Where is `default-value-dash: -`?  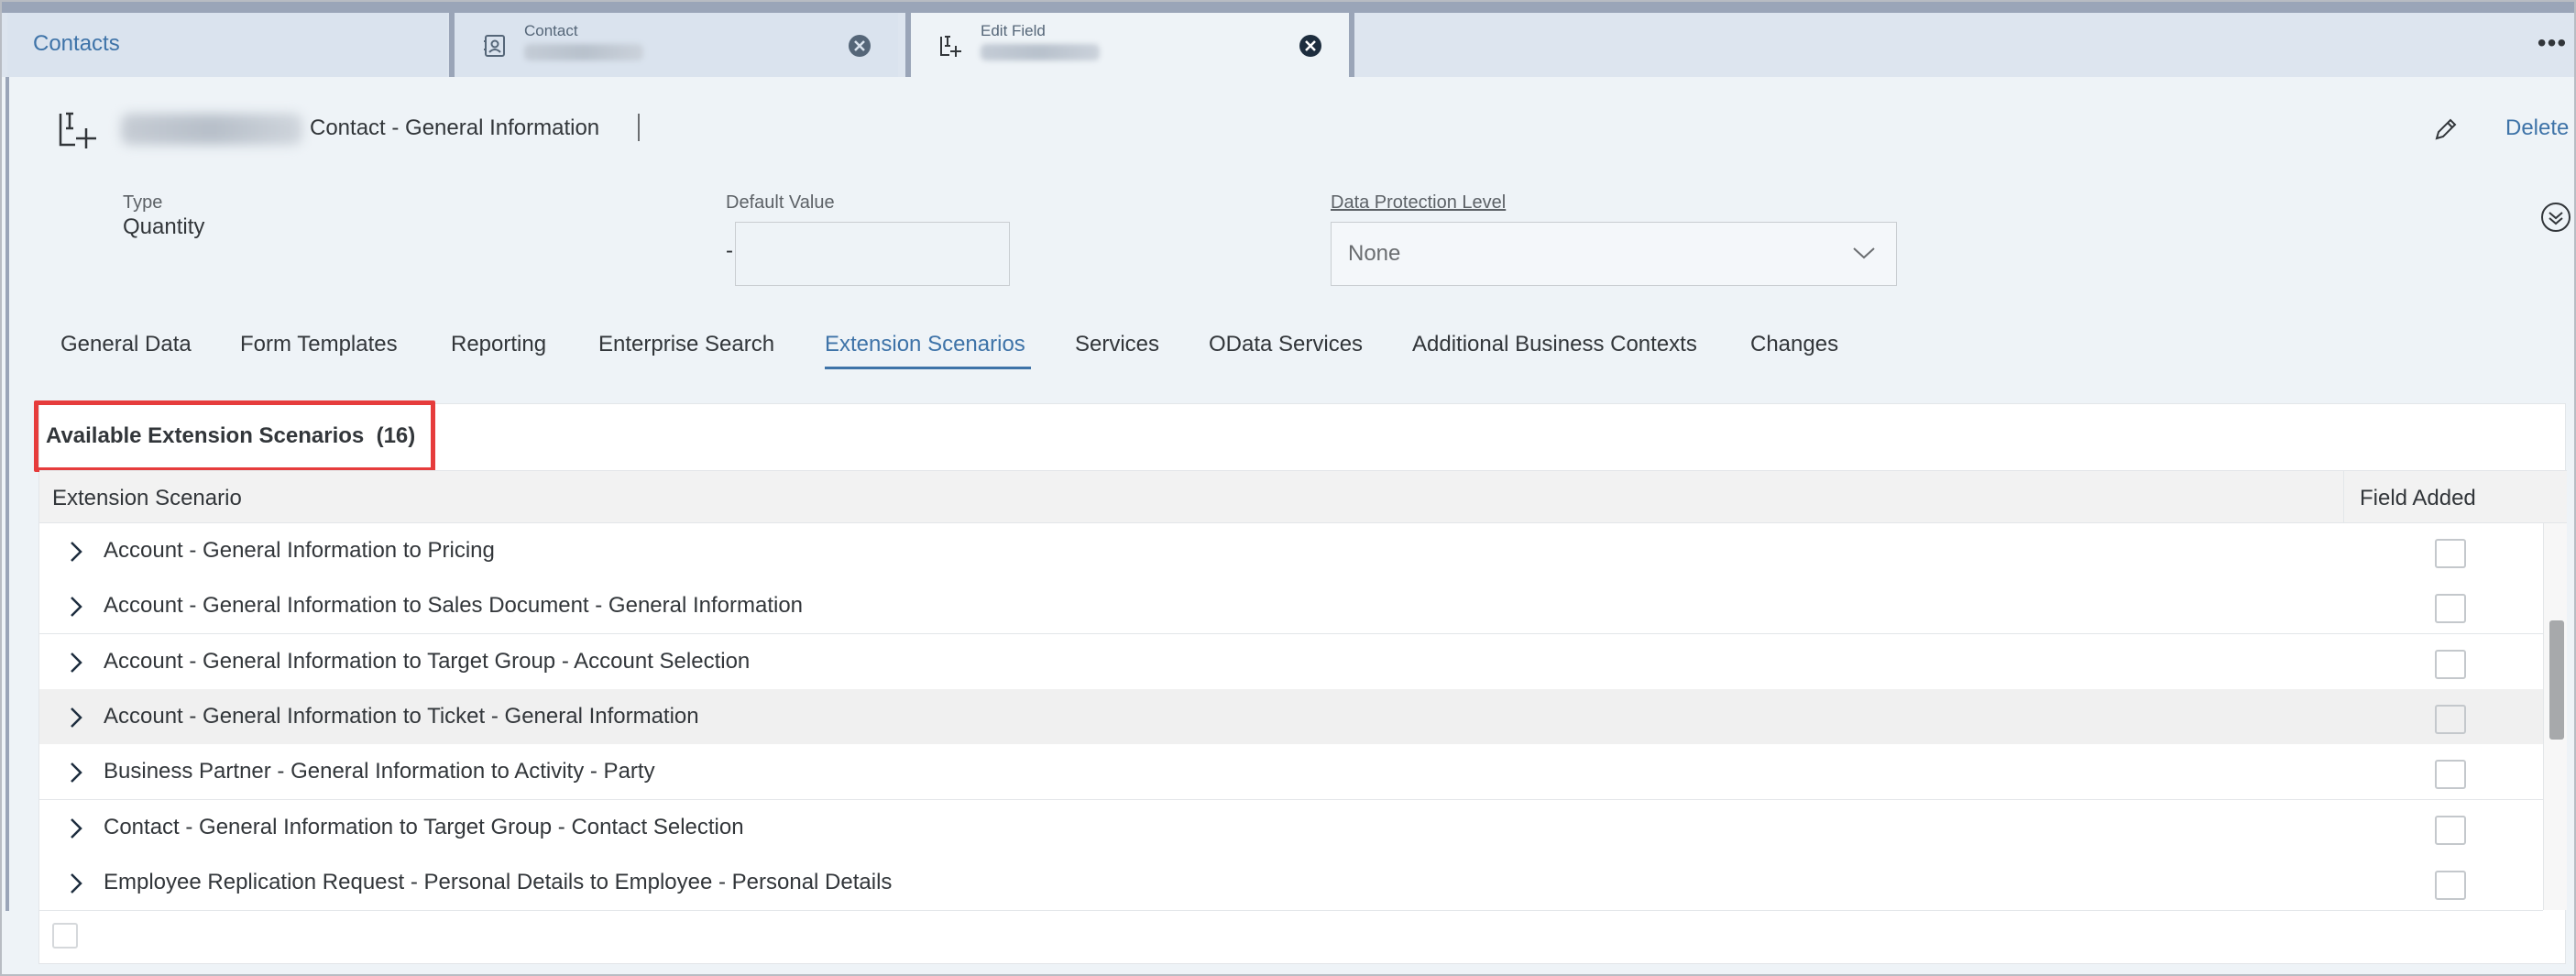 default-value-dash: - is located at coordinates (729, 251).